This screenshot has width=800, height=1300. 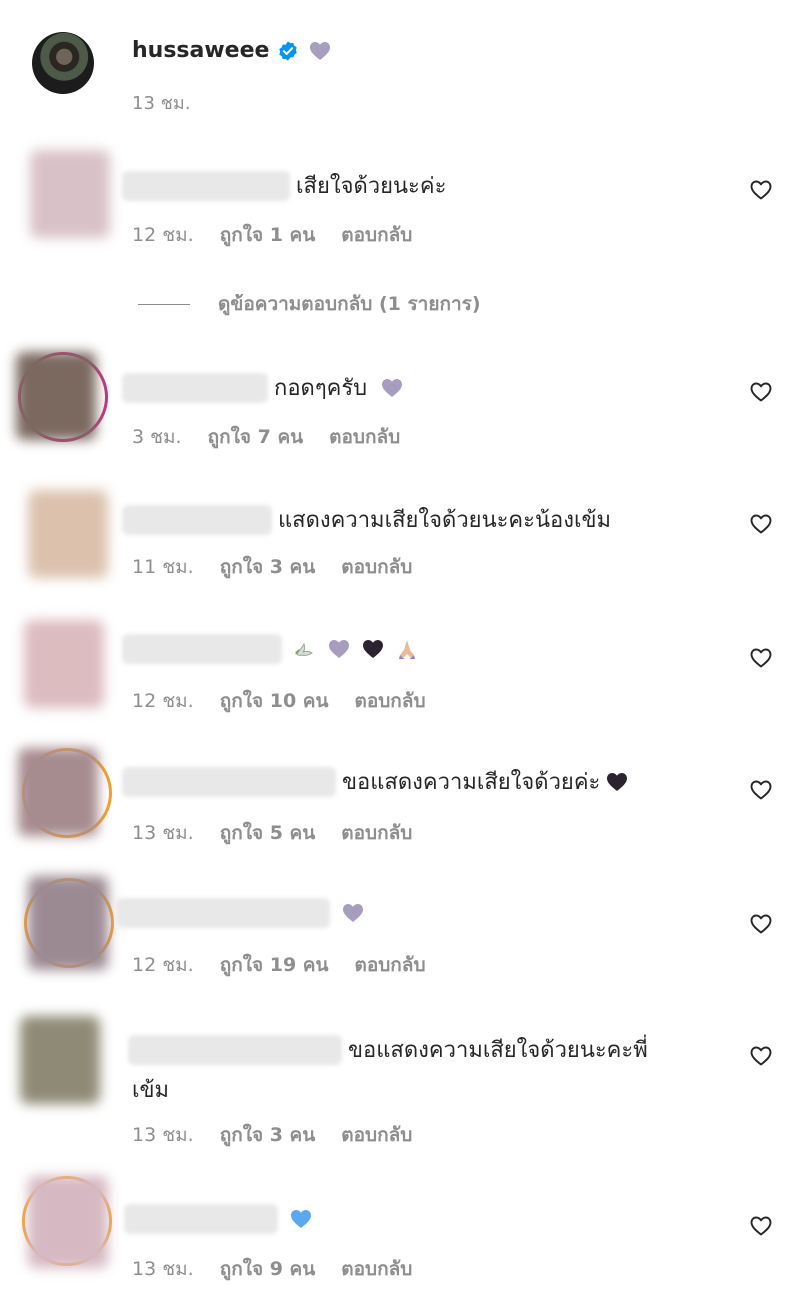 I want to click on view-replies-button: ดูข้อความตอบกลับ (1 รายการ), so click(x=309, y=304).